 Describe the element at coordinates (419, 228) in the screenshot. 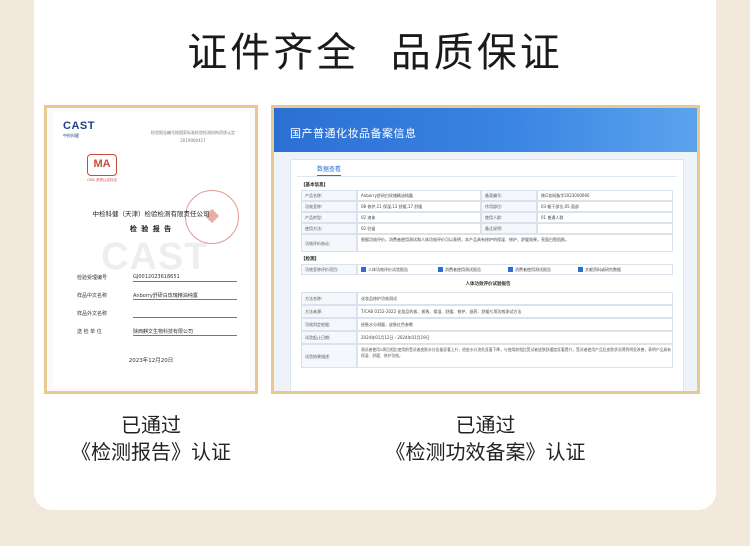

I see `basic-cell-value: 02 驻留` at that location.